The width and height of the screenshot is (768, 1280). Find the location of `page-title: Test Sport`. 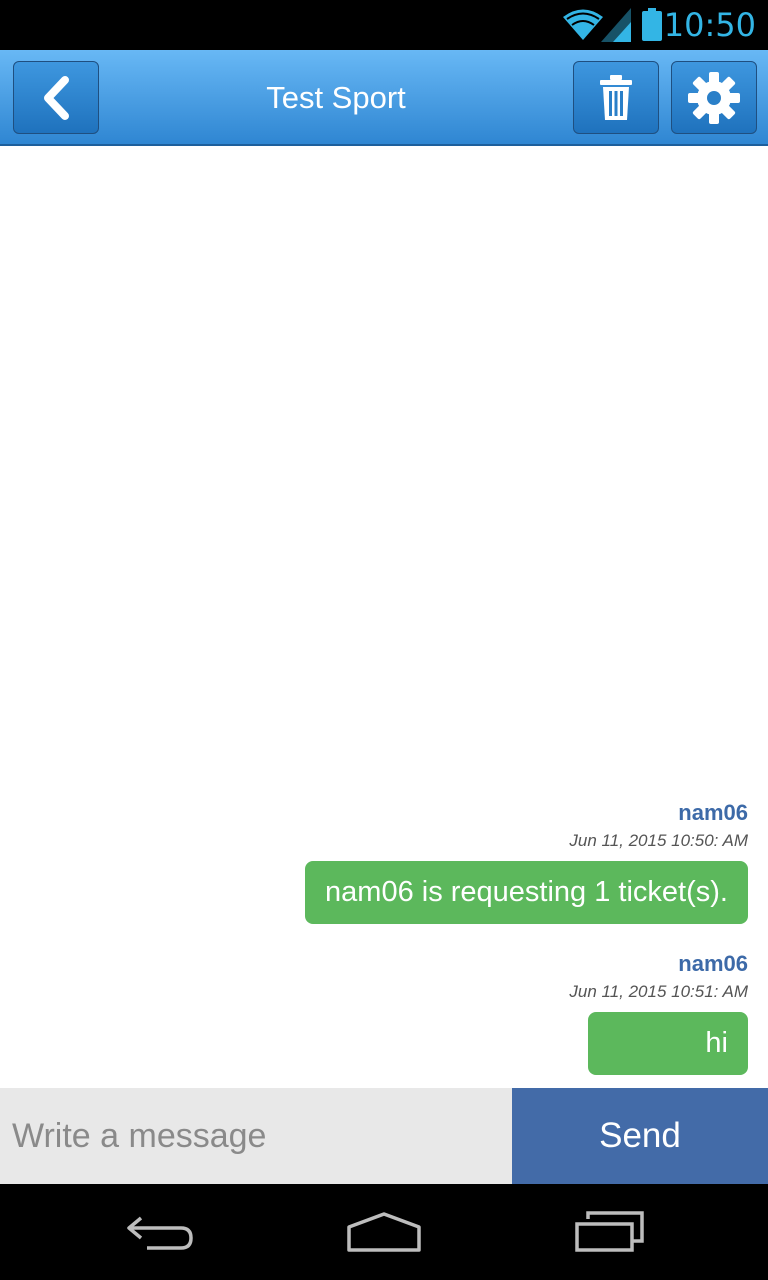

page-title: Test Sport is located at coordinates (336, 97).